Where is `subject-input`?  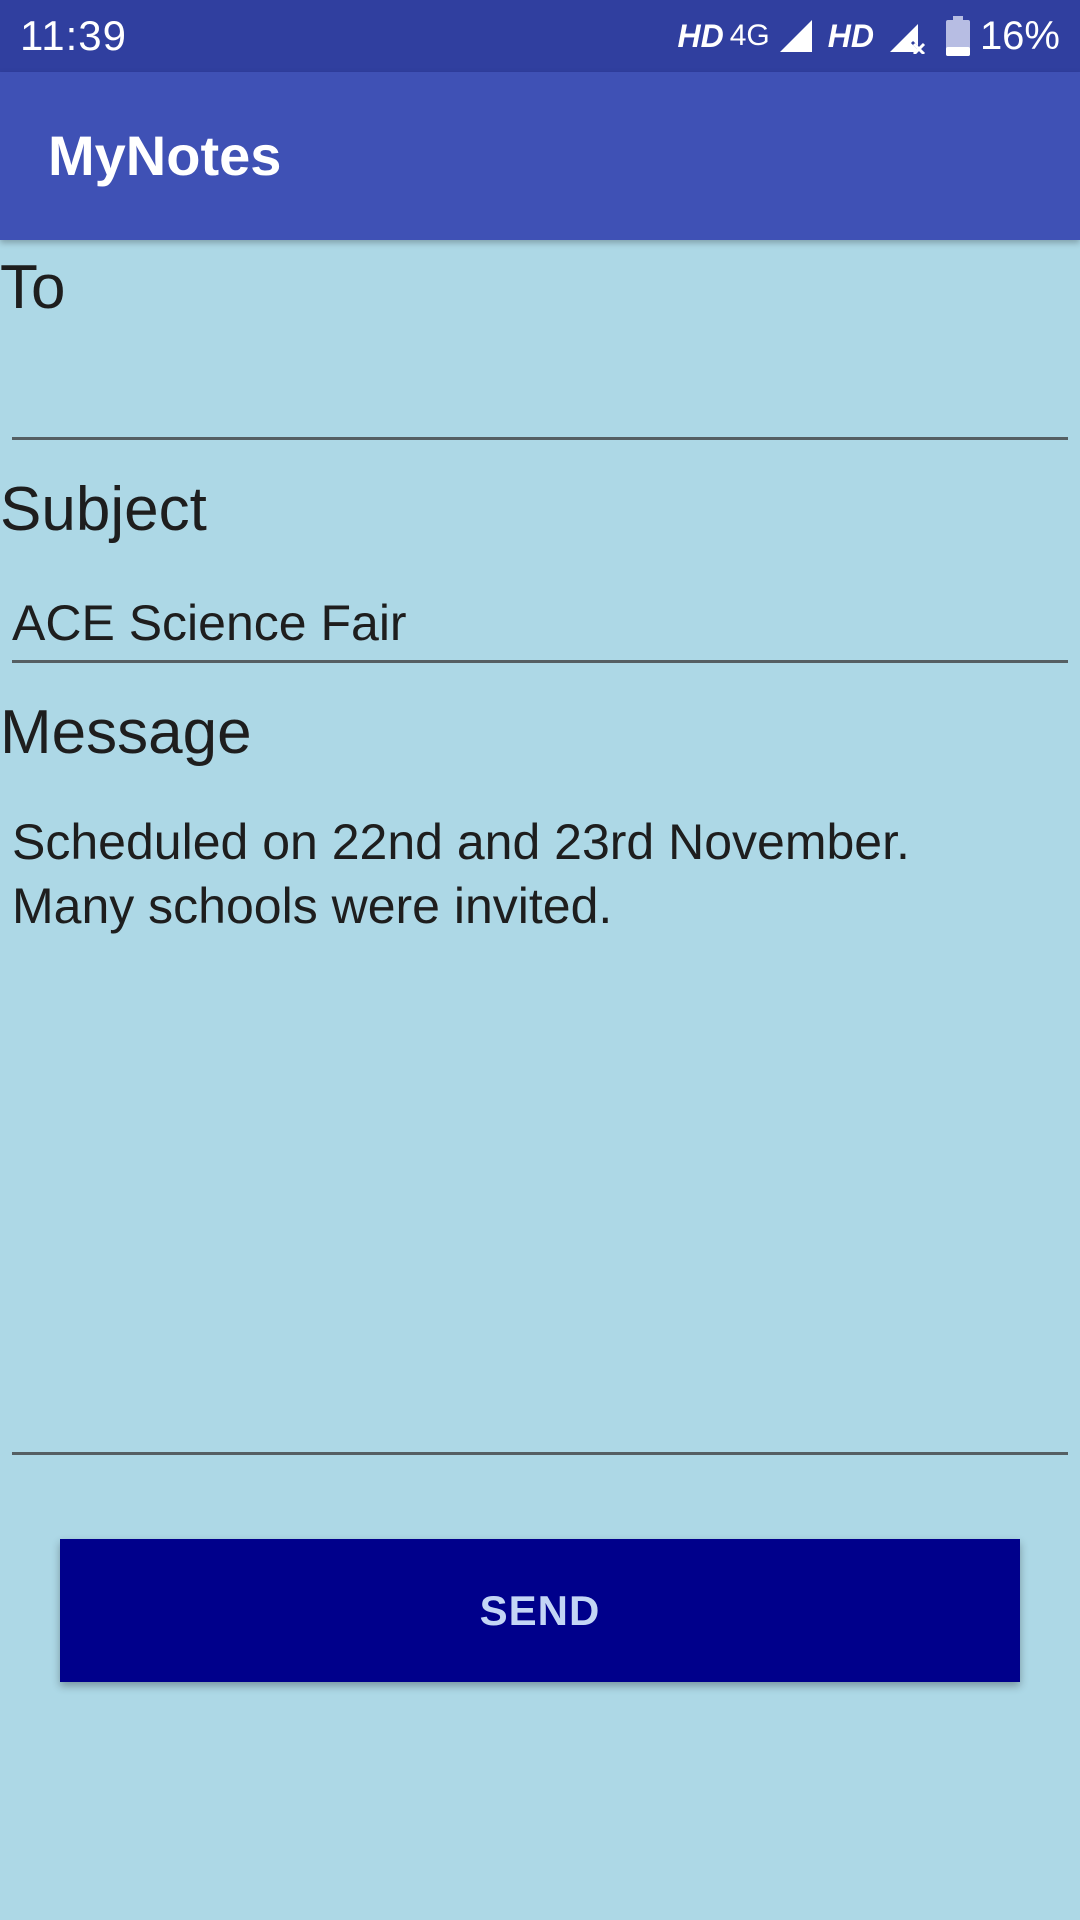
subject-input is located at coordinates (540, 624).